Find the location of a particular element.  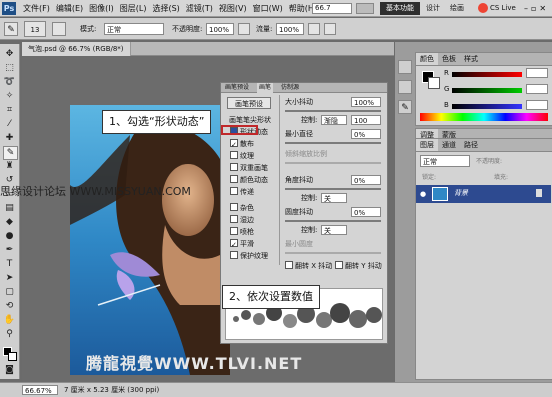

cs-live-button: CS Live is located at coordinates (503, 8).